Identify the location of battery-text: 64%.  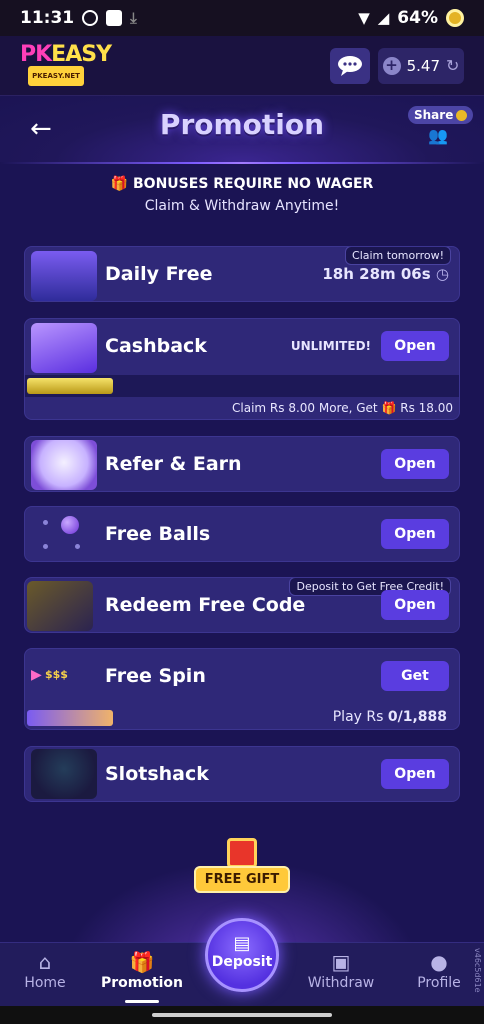
(417, 18).